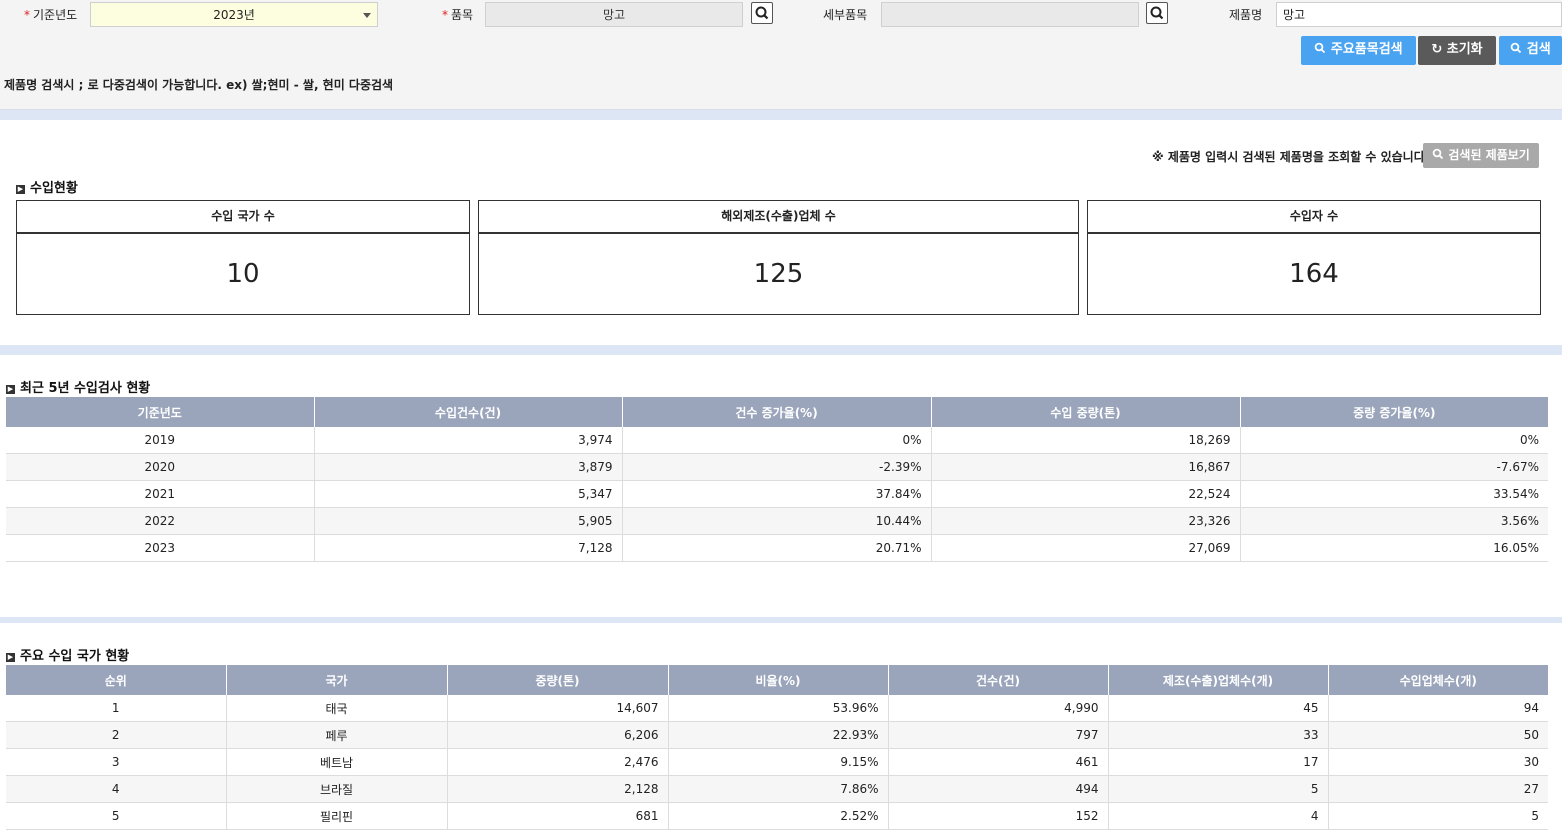 The height and width of the screenshot is (836, 1562). Describe the element at coordinates (160, 440) in the screenshot. I see `year-cell: 2019` at that location.